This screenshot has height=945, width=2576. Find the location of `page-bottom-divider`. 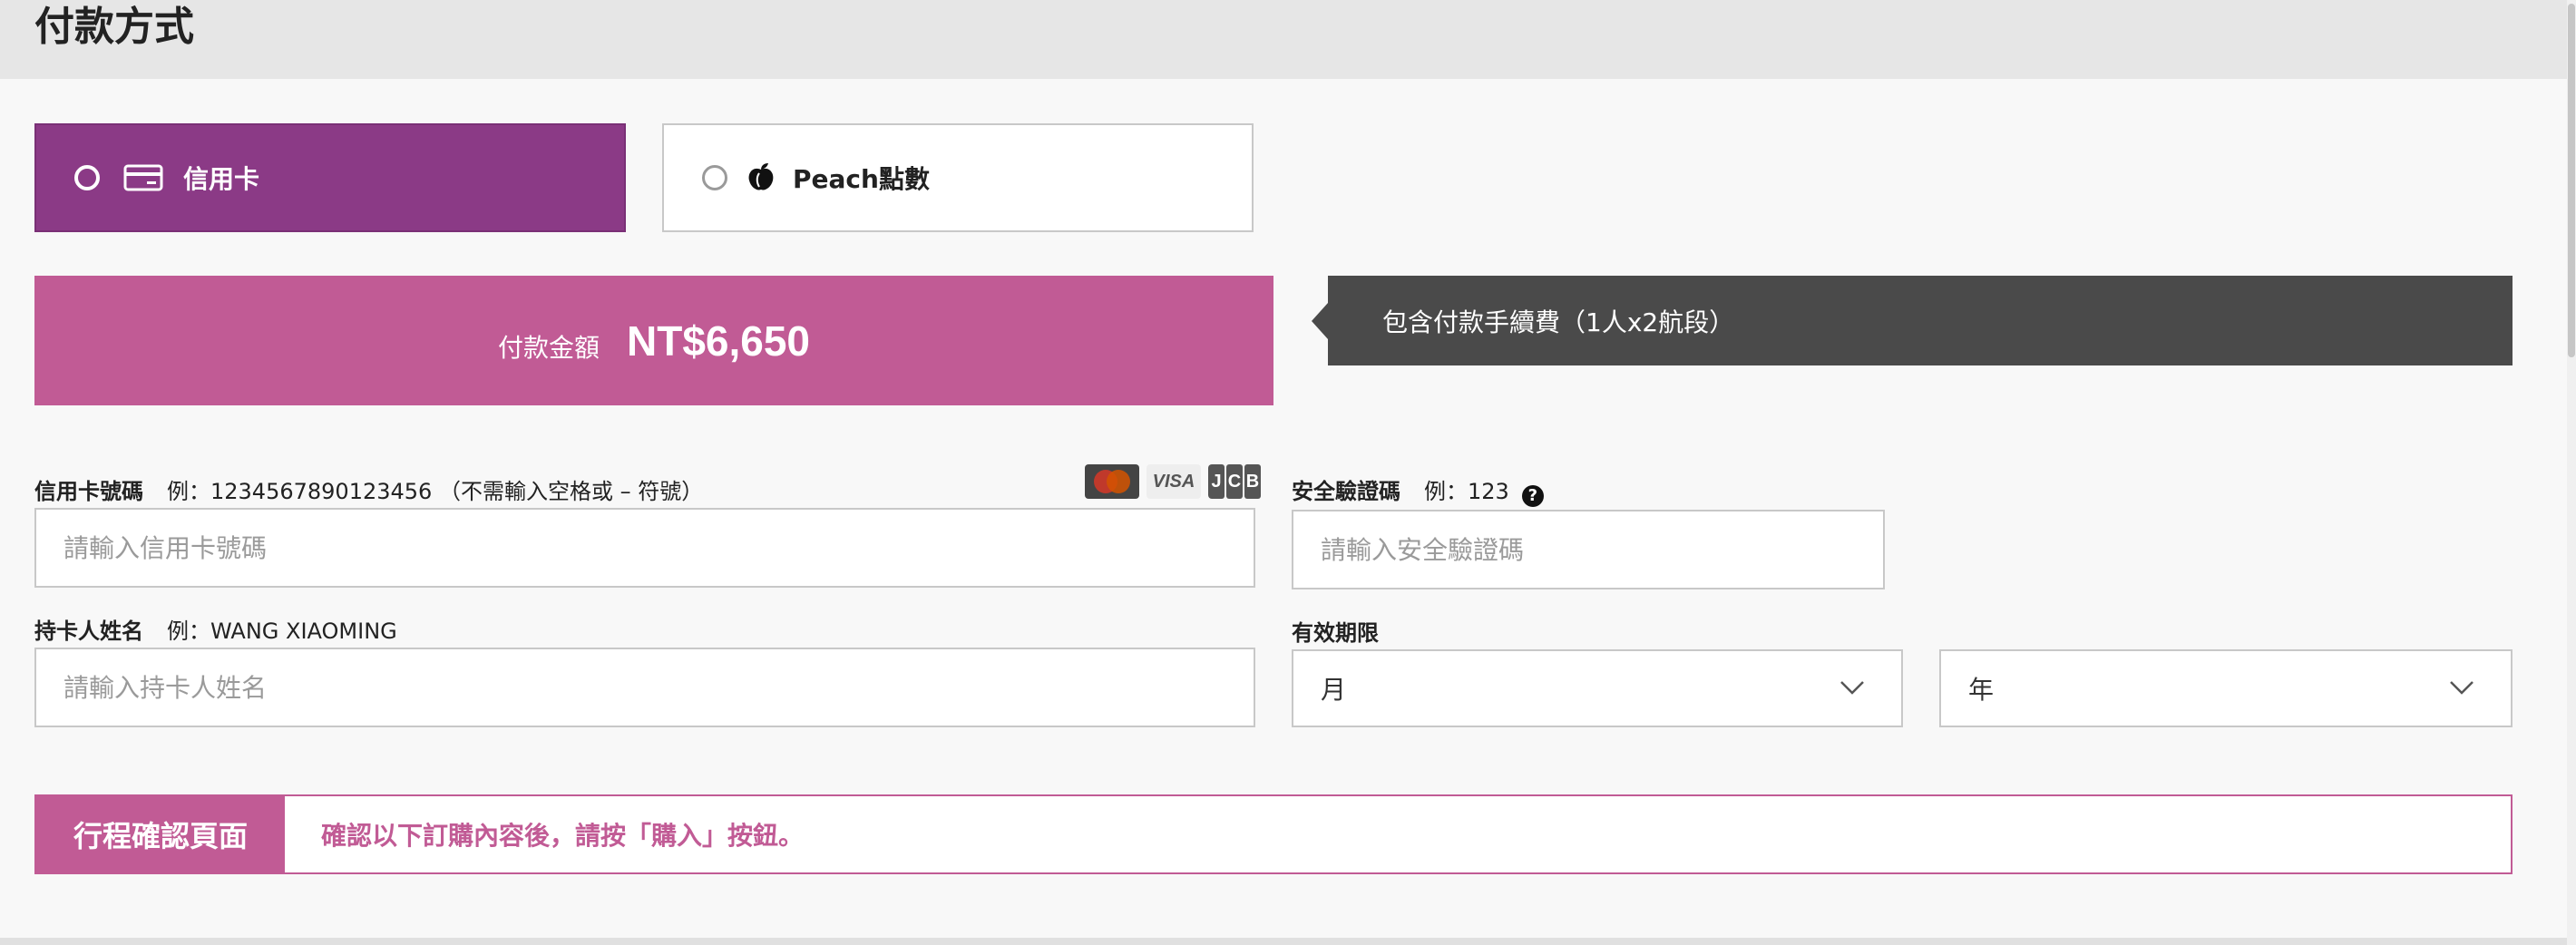

page-bottom-divider is located at coordinates (1283, 941).